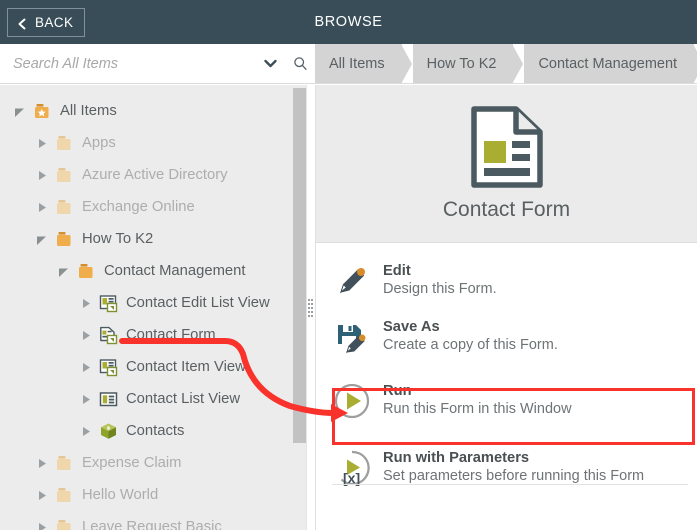  What do you see at coordinates (440, 289) in the screenshot?
I see `action-description: Design this Form.` at bounding box center [440, 289].